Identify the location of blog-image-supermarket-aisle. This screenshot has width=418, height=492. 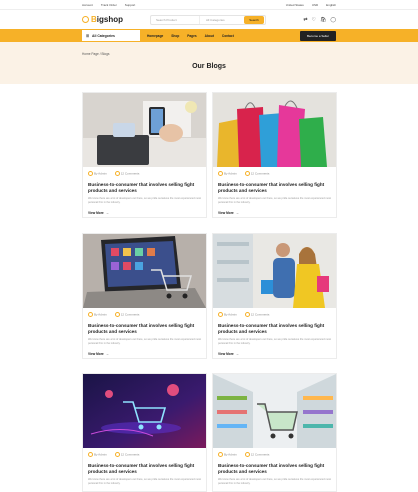
(274, 411).